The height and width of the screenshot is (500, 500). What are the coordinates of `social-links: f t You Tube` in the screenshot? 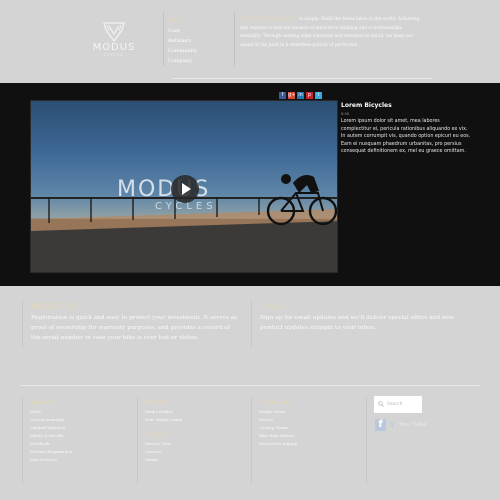 It's located at (401, 425).